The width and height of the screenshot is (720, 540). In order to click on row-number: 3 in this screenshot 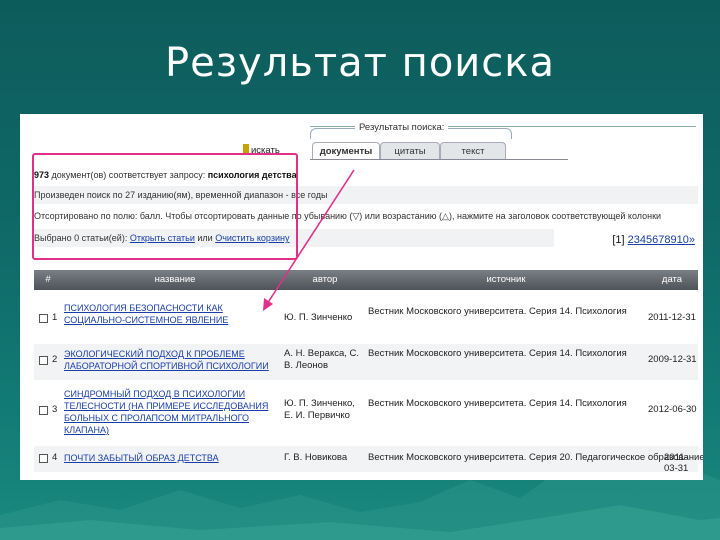, I will do `click(55, 409)`.